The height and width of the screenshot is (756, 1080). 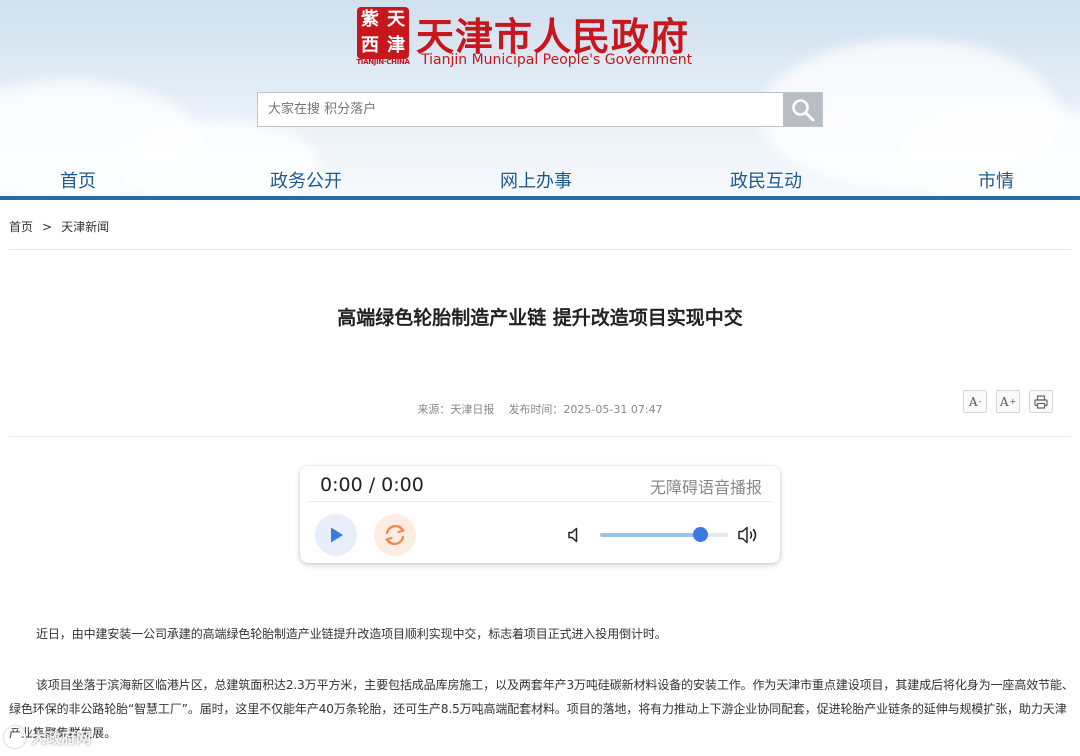 I want to click on player-label: 无障碍语音播报, so click(x=705, y=487).